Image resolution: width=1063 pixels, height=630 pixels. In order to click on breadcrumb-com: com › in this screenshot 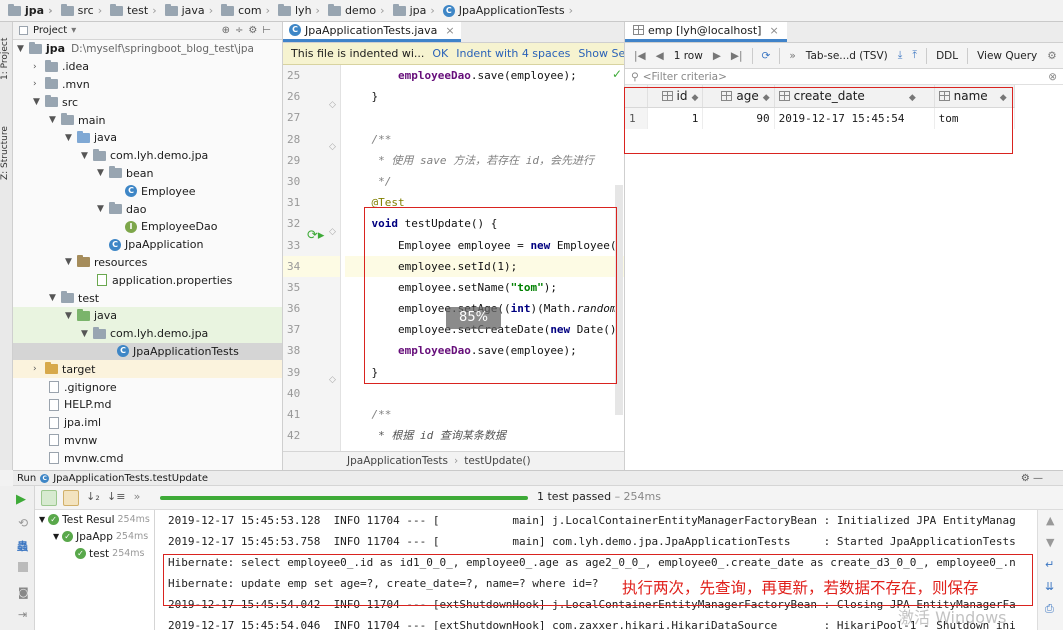, I will do `click(245, 10)`.